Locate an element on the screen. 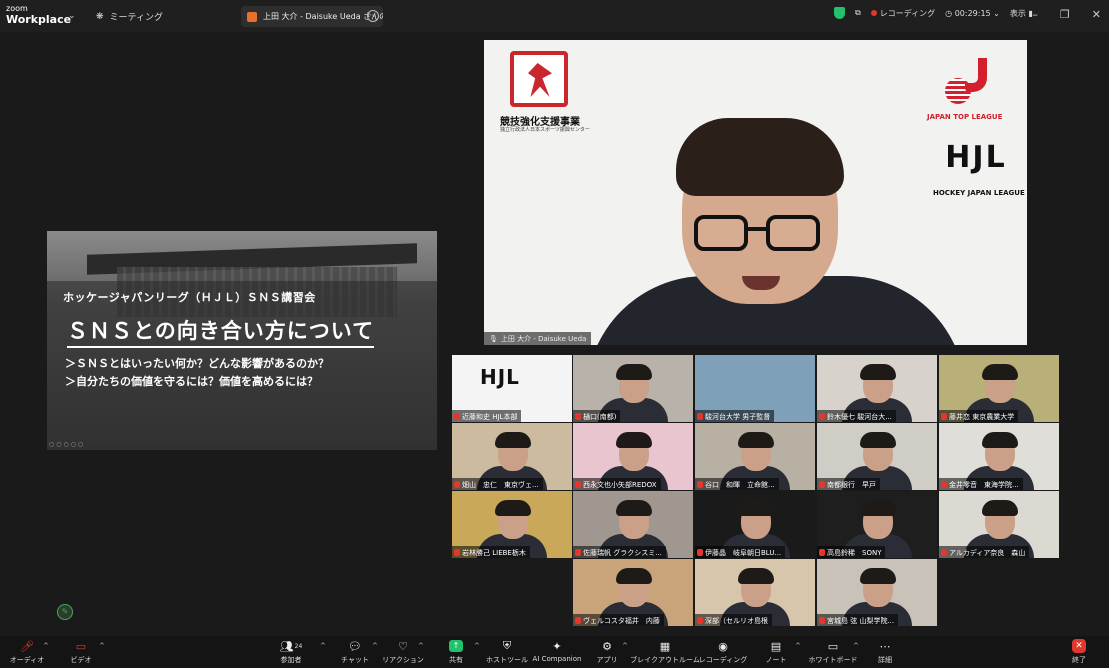 The height and width of the screenshot is (668, 1109). more-button: ⋯ 詳細 is located at coordinates (885, 652).